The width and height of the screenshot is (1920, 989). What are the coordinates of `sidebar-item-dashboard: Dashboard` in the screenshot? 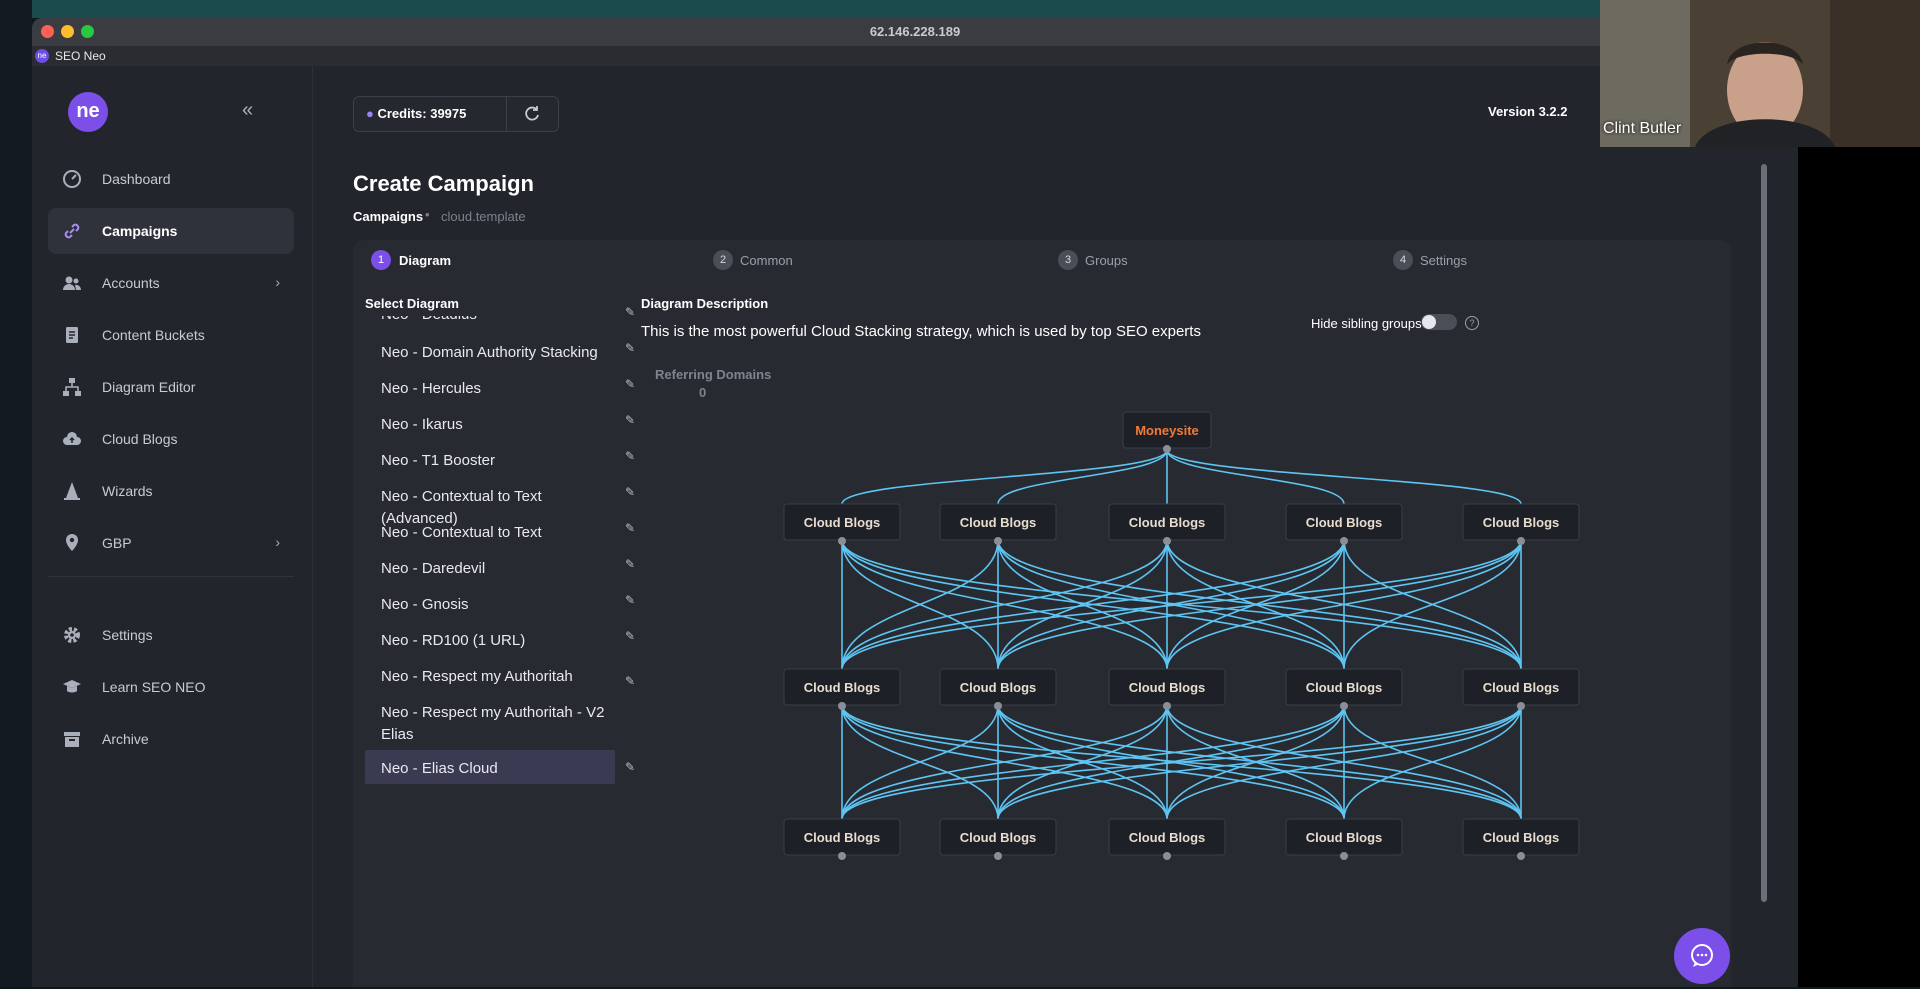 It's located at (171, 179).